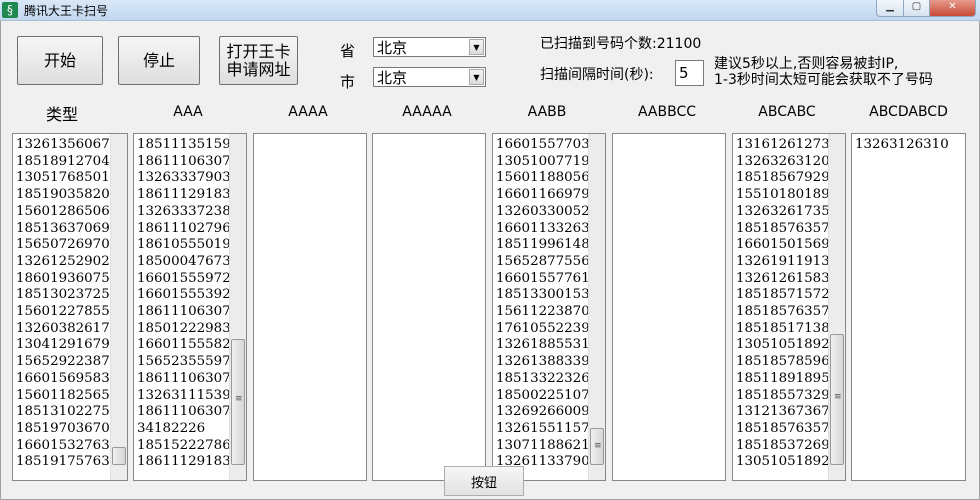 The width and height of the screenshot is (980, 500). I want to click on list-item: 13263261735, so click(783, 212).